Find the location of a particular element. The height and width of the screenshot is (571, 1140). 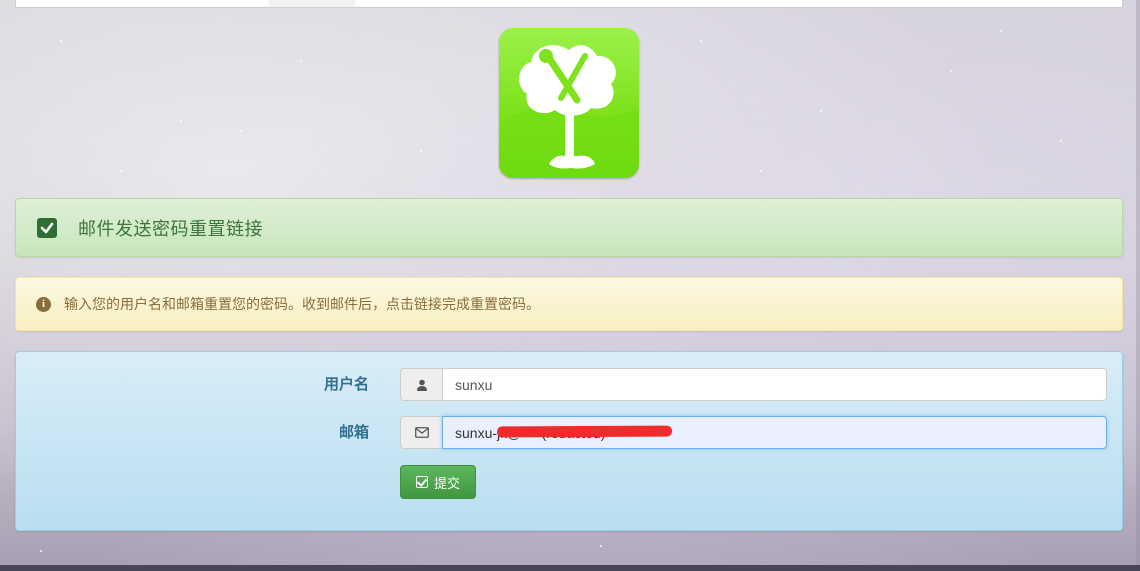

username-row: 用户名 is located at coordinates (569, 384).